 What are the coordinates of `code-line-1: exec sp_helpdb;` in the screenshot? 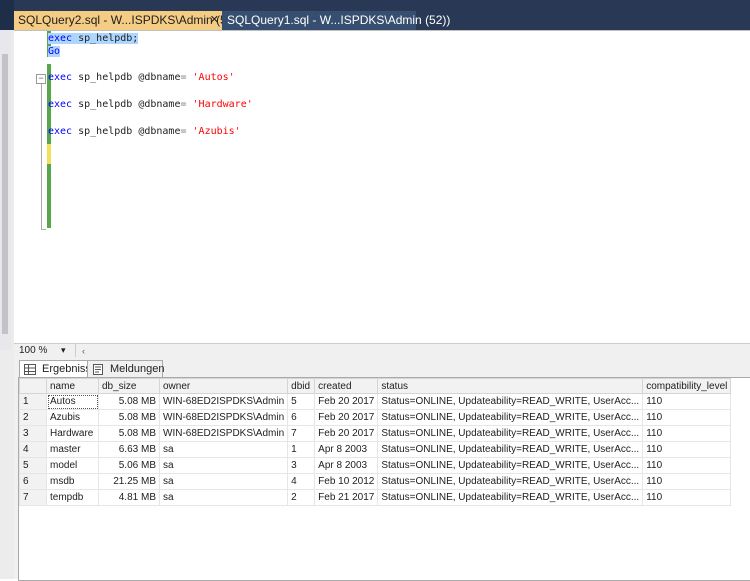 It's located at (93, 38).